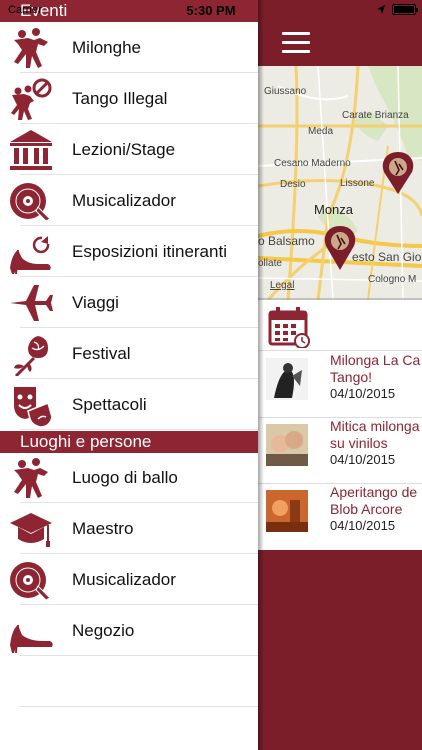  Describe the element at coordinates (31, 303) in the screenshot. I see `airplane-icon` at that location.